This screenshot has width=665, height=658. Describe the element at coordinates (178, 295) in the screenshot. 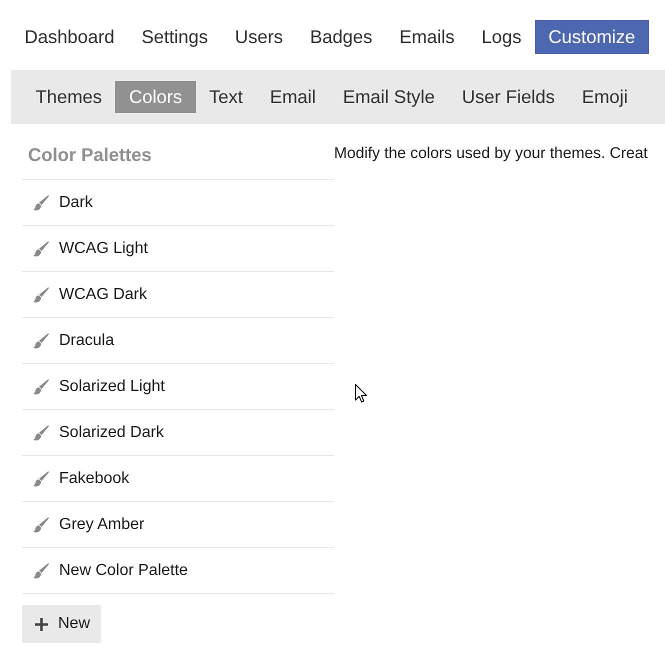

I see `palette-list-item: WCAG Dark` at that location.